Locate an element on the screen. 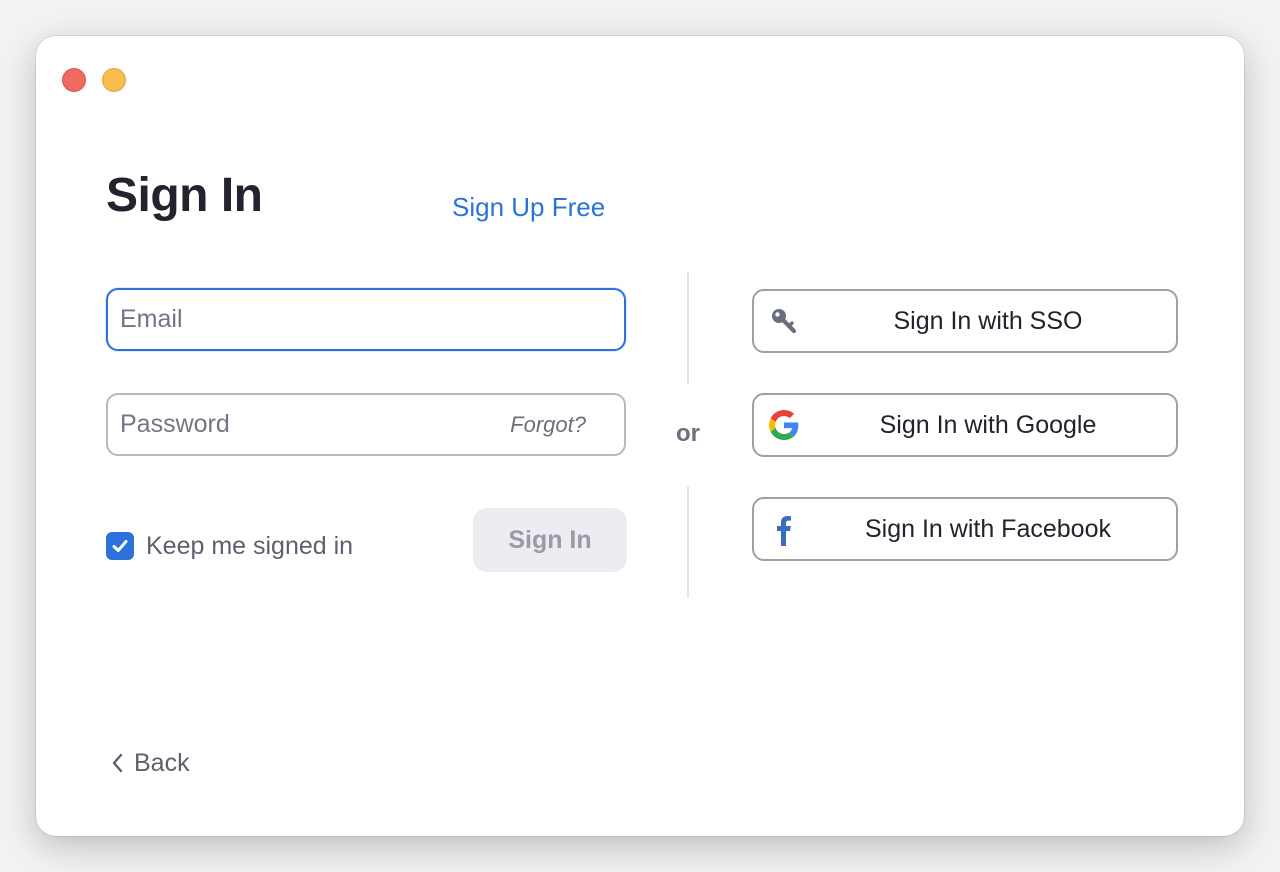 The image size is (1280, 872). facebook-icon is located at coordinates (784, 529).